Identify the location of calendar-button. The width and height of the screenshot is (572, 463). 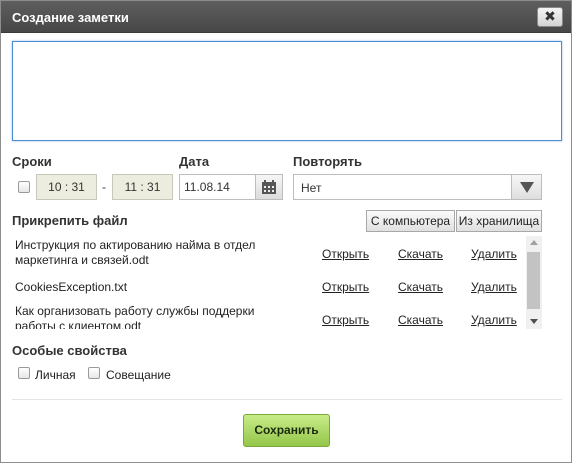
(269, 187).